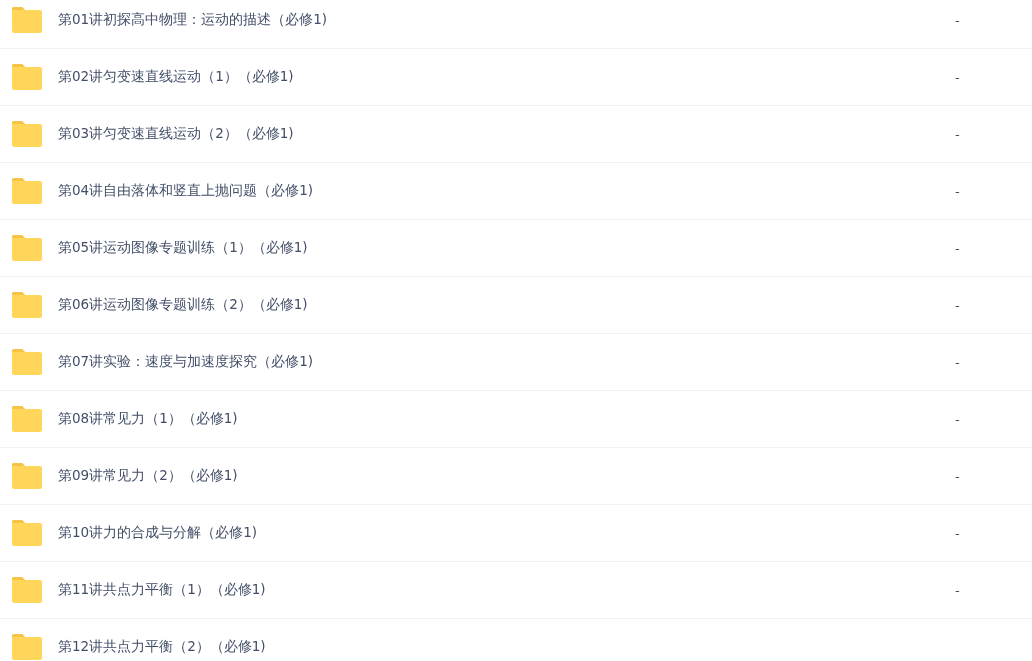 This screenshot has width=1032, height=661. I want to click on folder-name: 第06讲运动图像专题训练（2）（必修1), so click(183, 305).